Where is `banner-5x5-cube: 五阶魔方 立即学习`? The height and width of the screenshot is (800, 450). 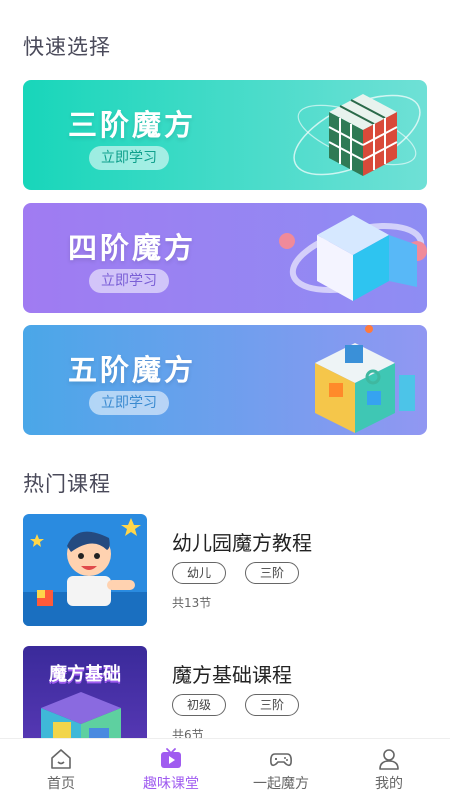 banner-5x5-cube: 五阶魔方 立即学习 is located at coordinates (225, 380).